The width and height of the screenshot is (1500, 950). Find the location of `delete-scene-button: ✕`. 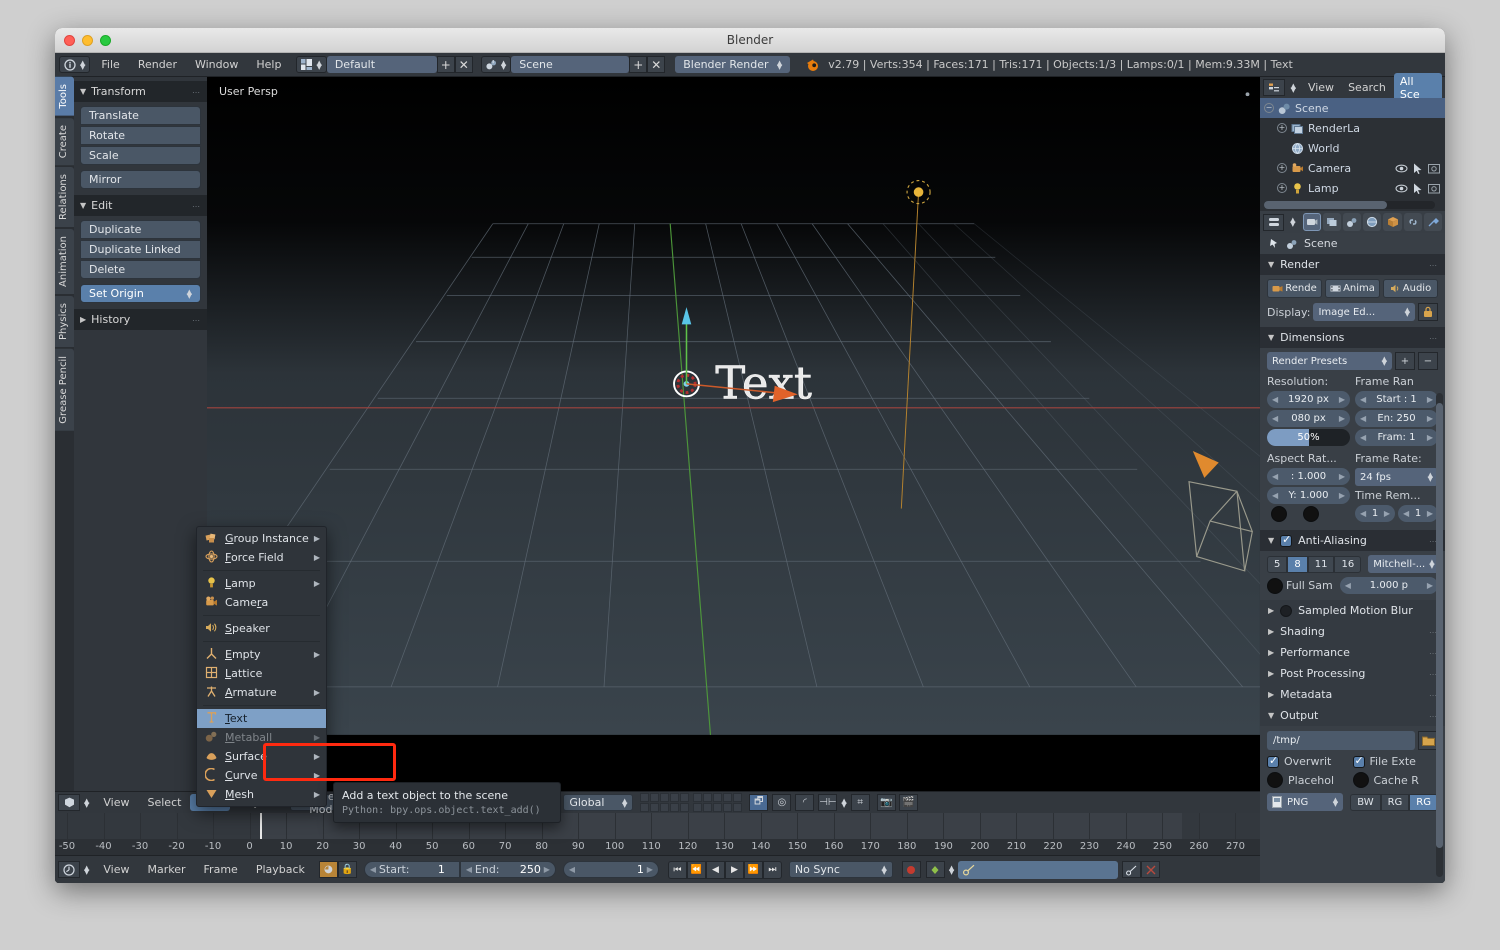

delete-scene-button: ✕ is located at coordinates (656, 64).